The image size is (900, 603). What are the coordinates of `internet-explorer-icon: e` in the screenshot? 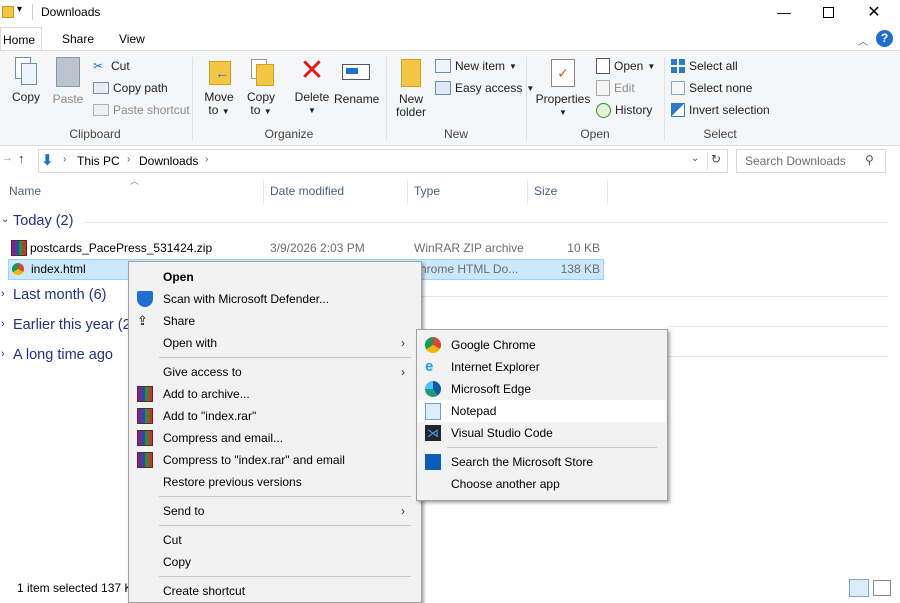 It's located at (429, 366).